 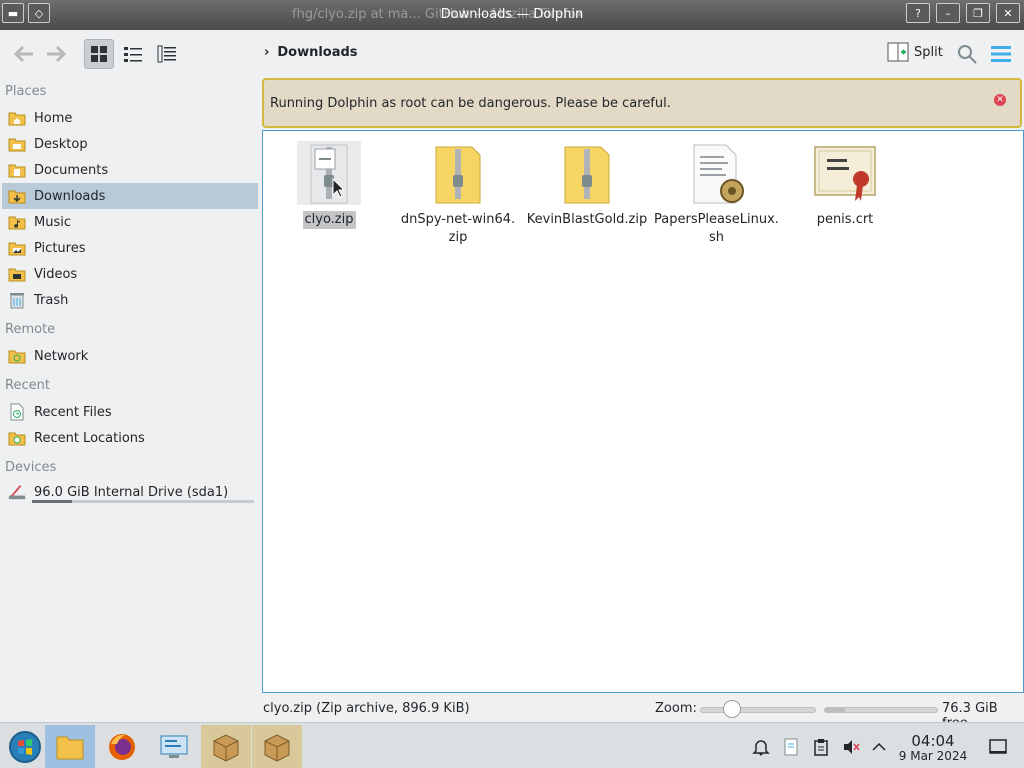 I want to click on selection-status: clyo.zip (Zip archive, 896.9 KiB), so click(x=366, y=708).